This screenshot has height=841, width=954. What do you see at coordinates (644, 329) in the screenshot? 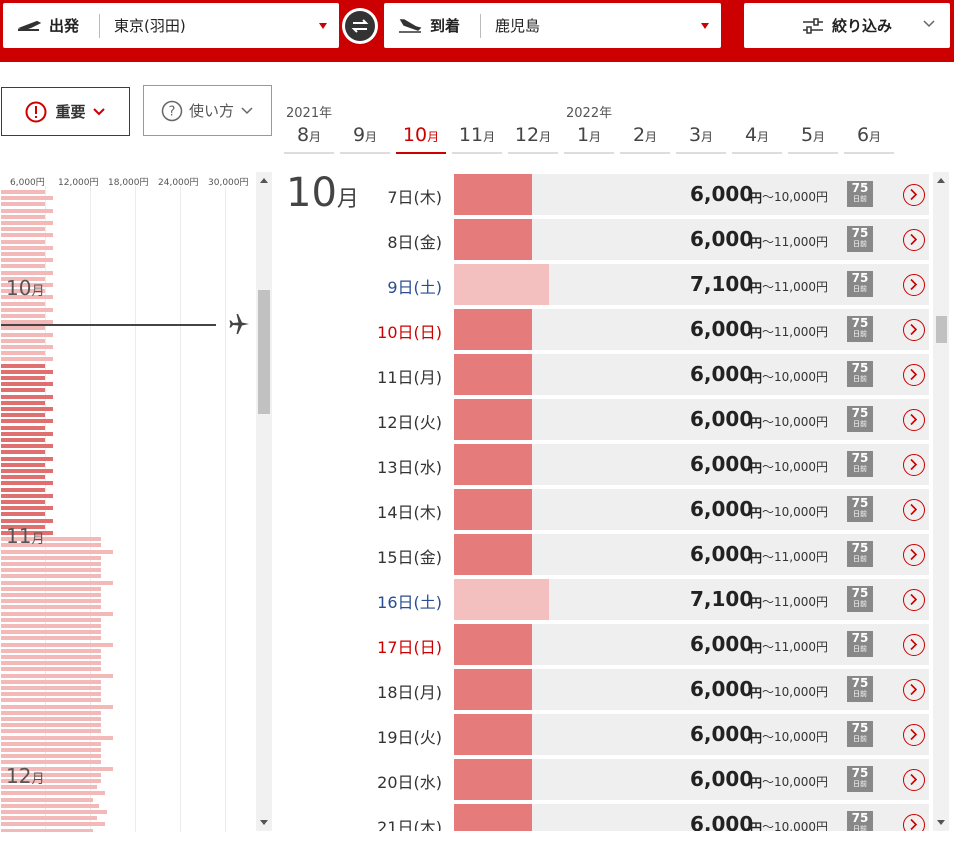
I see `fare-row: 10日(日) 6,000 円～11,000円 75 日前` at bounding box center [644, 329].